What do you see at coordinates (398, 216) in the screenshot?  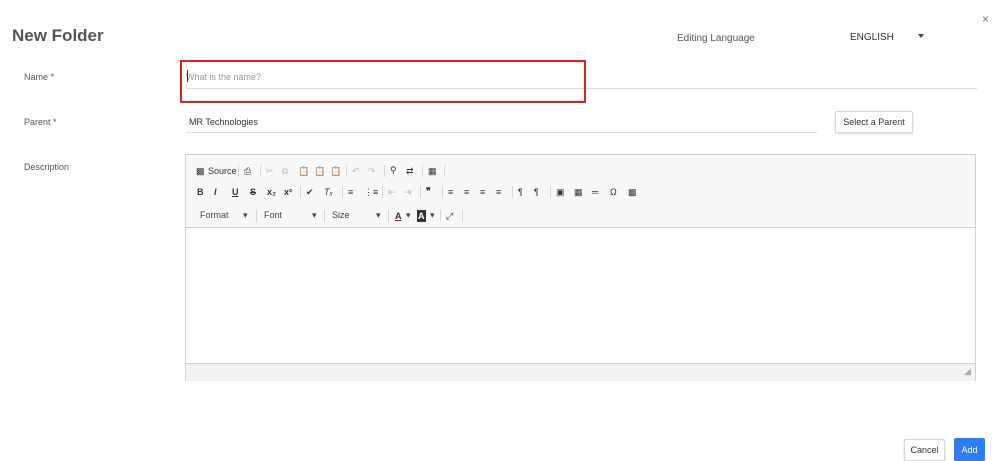 I see `text-color-button: A` at bounding box center [398, 216].